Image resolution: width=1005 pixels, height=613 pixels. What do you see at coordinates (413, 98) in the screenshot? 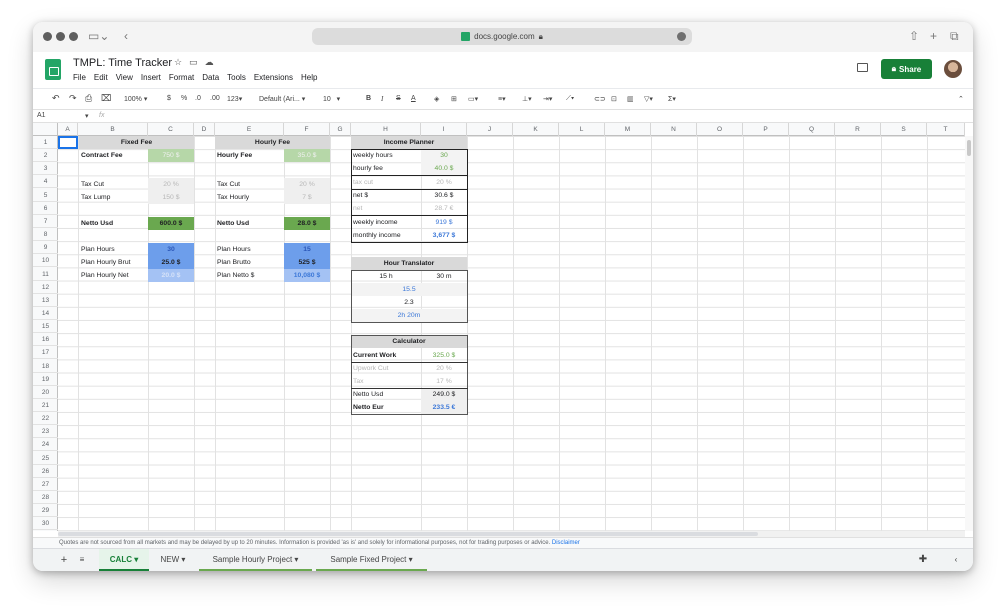
I see `text-color-icon: A` at bounding box center [413, 98].